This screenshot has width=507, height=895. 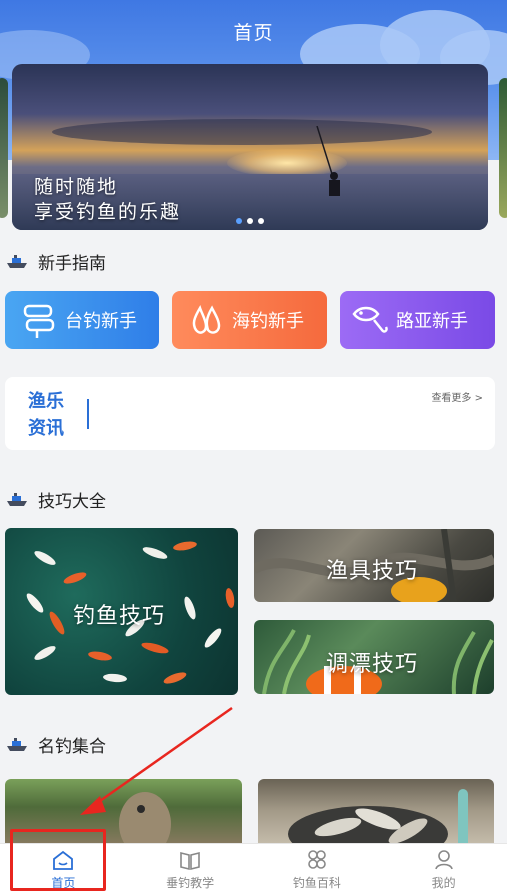 What do you see at coordinates (119, 616) in the screenshot?
I see `skill-tile-label: 钓鱼技巧` at bounding box center [119, 616].